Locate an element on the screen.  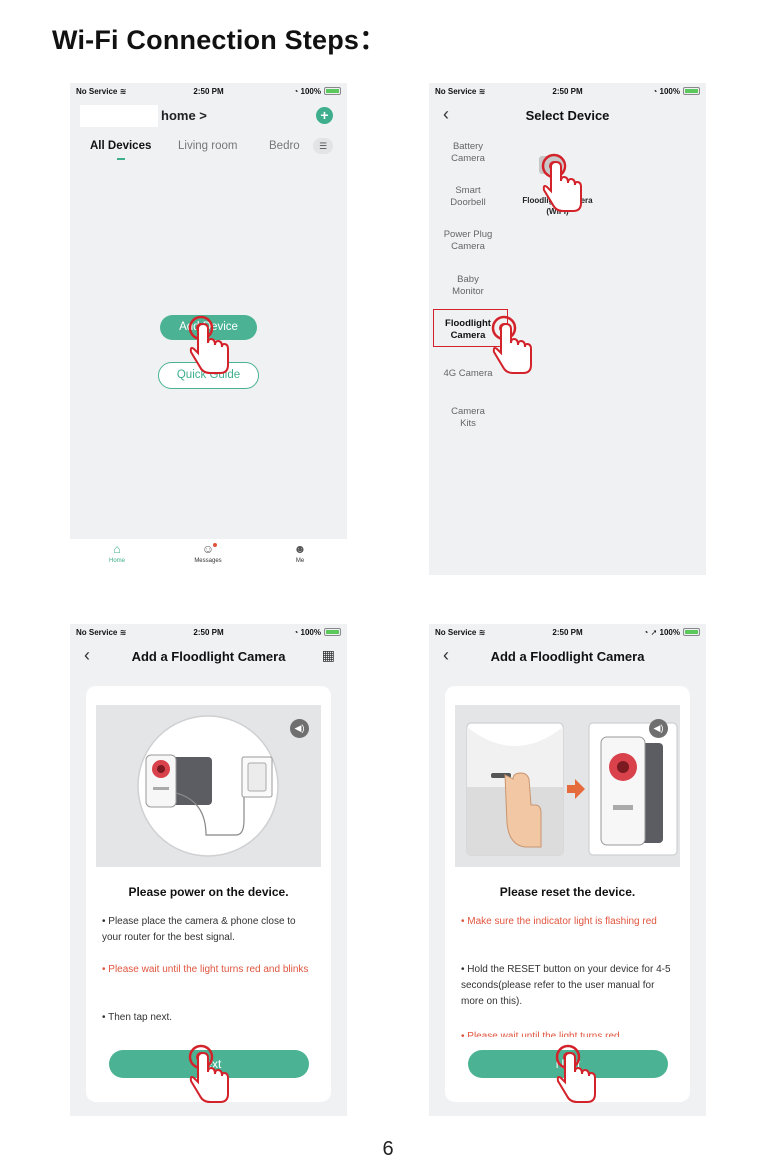
nav-header: ‹ Select Device is located at coordinates (567, 116).